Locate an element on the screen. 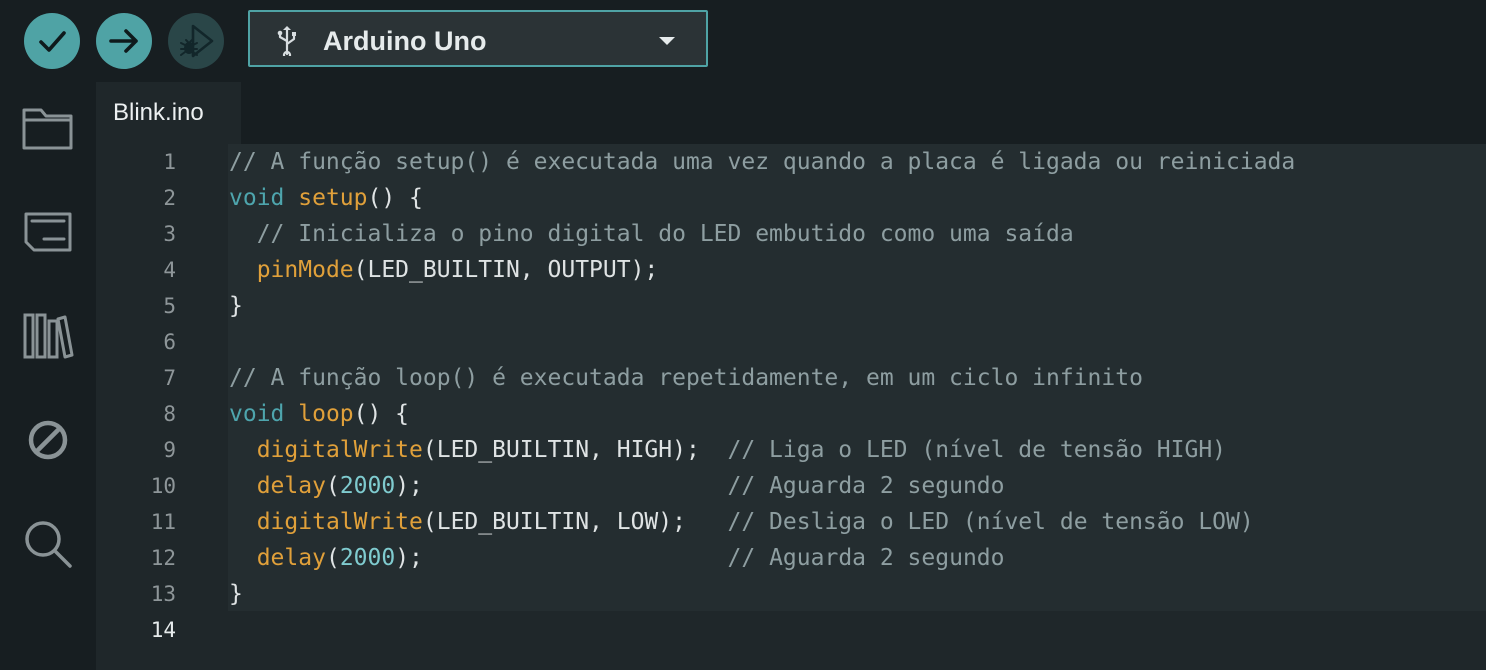 The image size is (1486, 670). code-line: void setup() { is located at coordinates (762, 198).